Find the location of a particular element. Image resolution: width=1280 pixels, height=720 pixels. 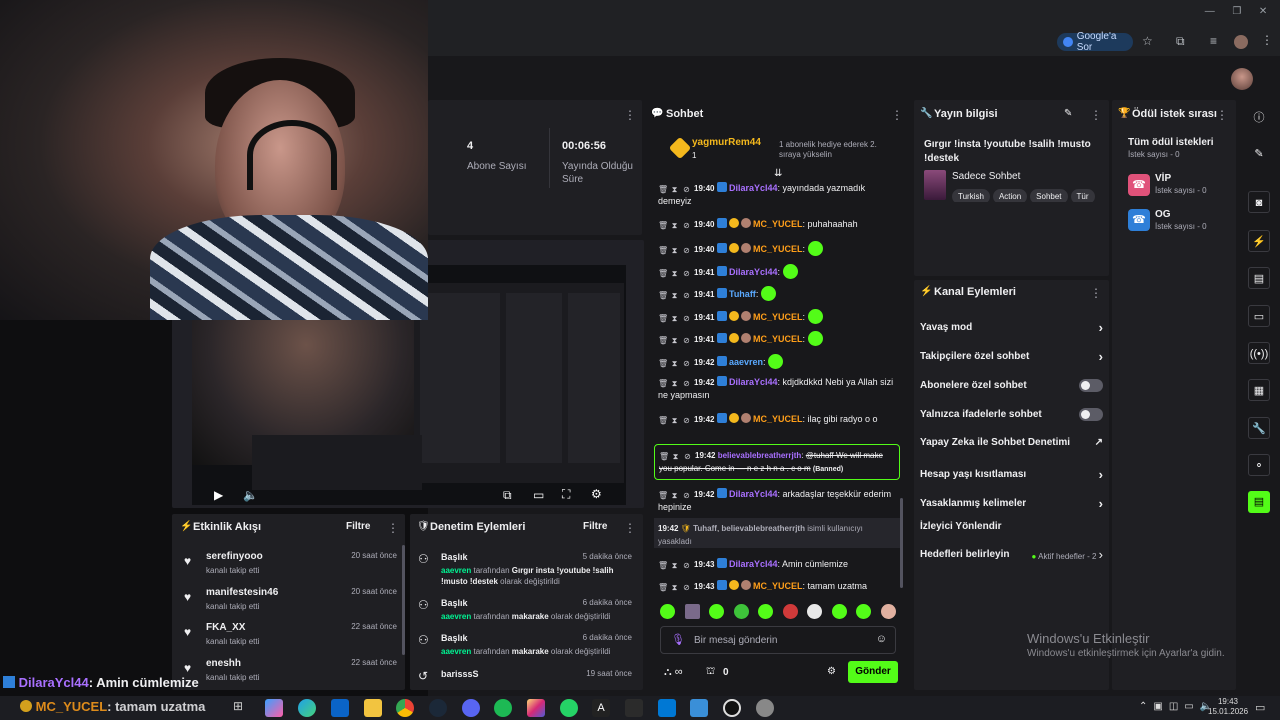

message-user: Tuhaff is located at coordinates (742, 294).